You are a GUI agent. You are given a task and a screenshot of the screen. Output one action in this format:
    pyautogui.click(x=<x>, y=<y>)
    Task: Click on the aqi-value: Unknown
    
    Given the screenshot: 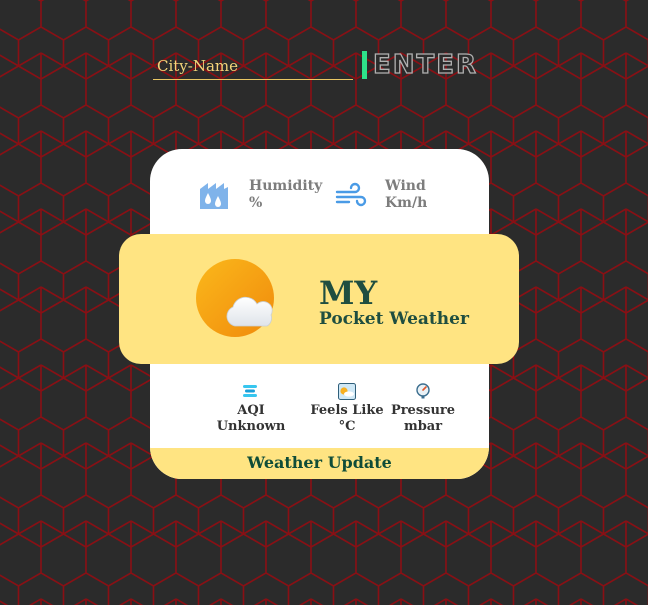 What is the action you would take?
    pyautogui.click(x=251, y=426)
    